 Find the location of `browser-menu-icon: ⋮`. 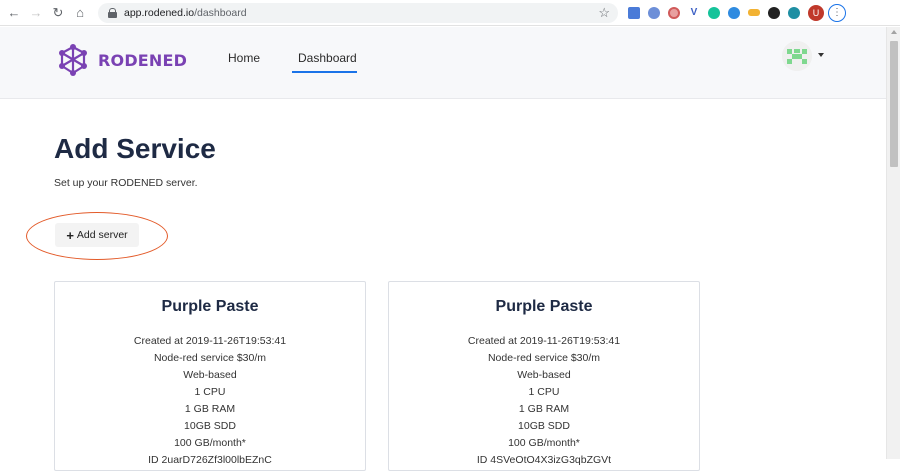

browser-menu-icon: ⋮ is located at coordinates (837, 12).